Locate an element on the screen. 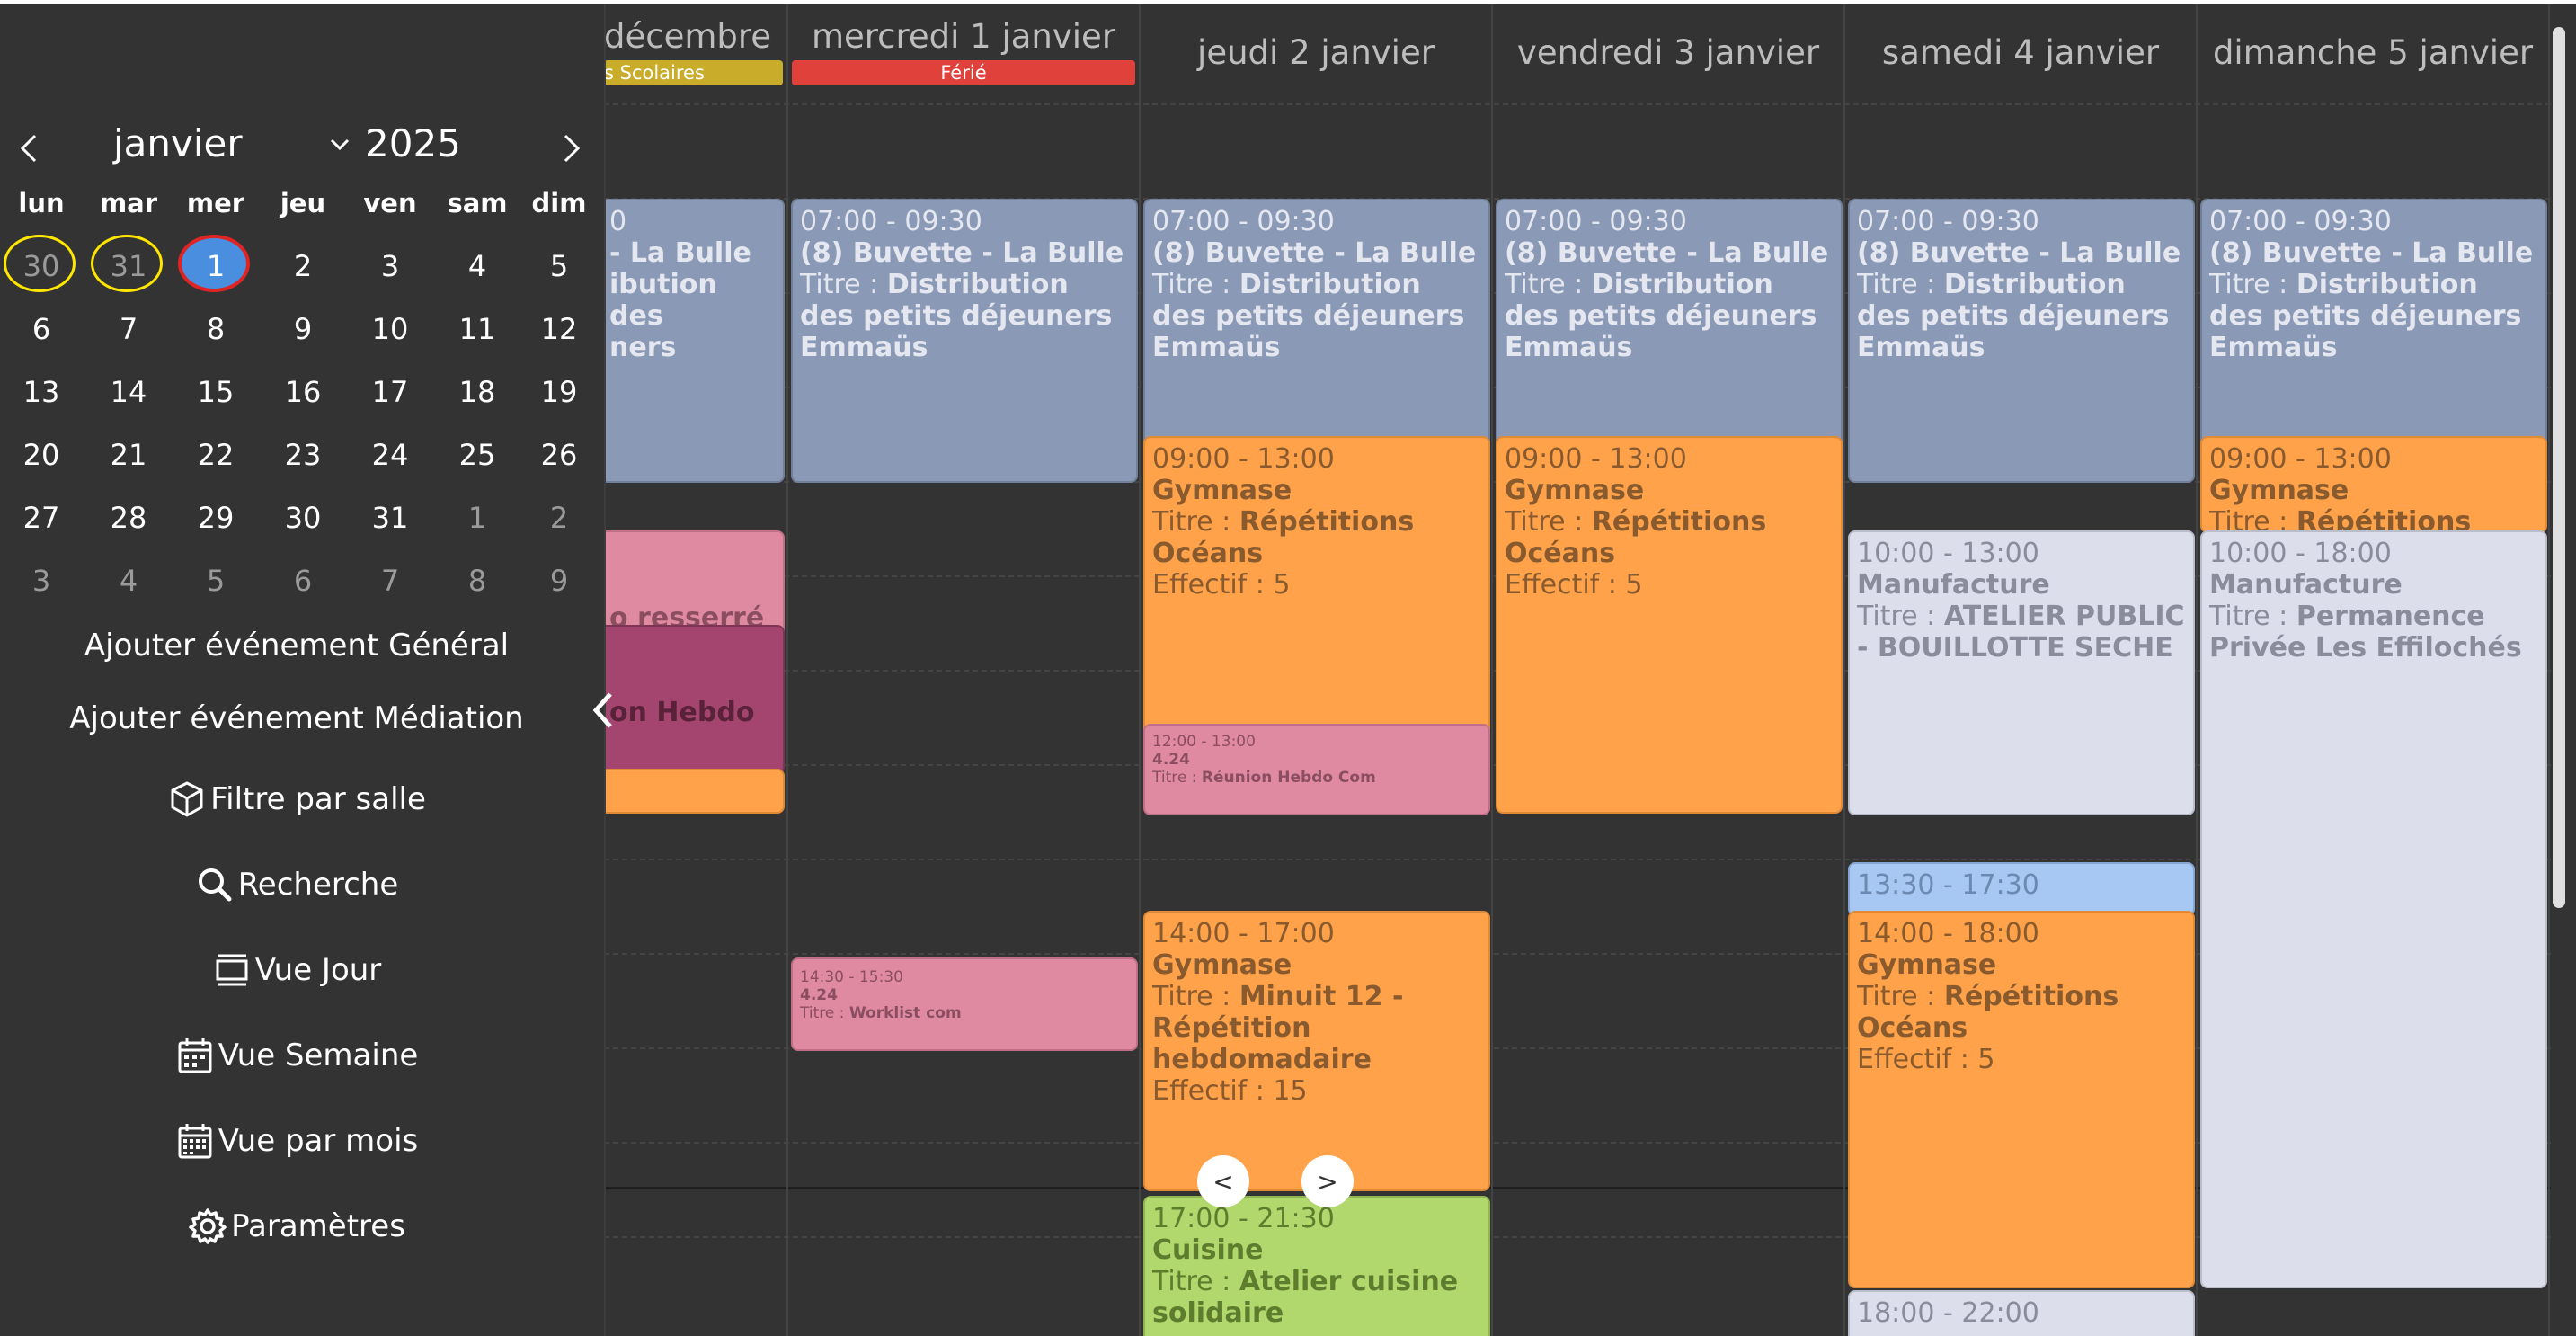 The image size is (2576, 1336). event-card: 13:30 - 17:30 is located at coordinates (2021, 889).